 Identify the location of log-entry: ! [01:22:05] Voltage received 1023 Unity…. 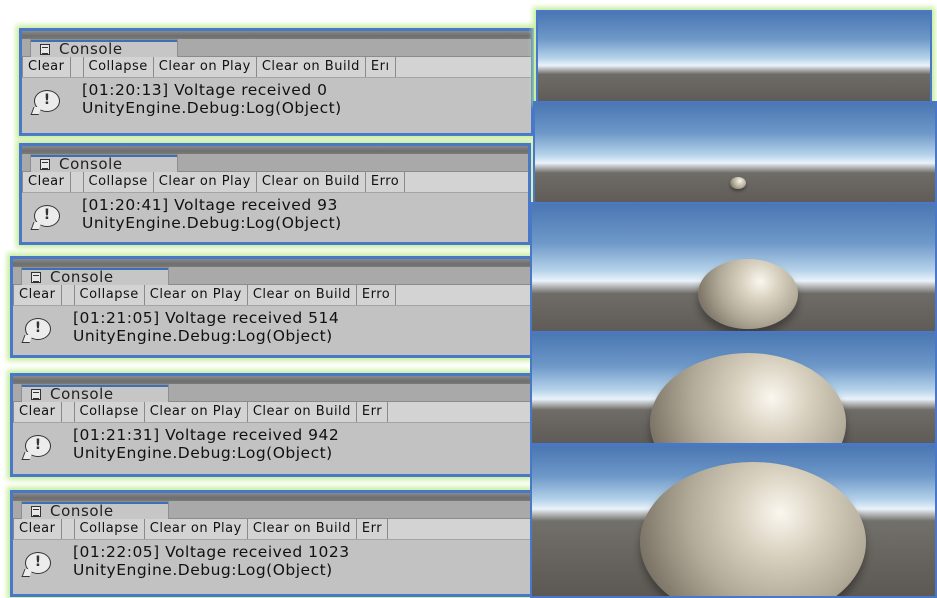
(271, 562).